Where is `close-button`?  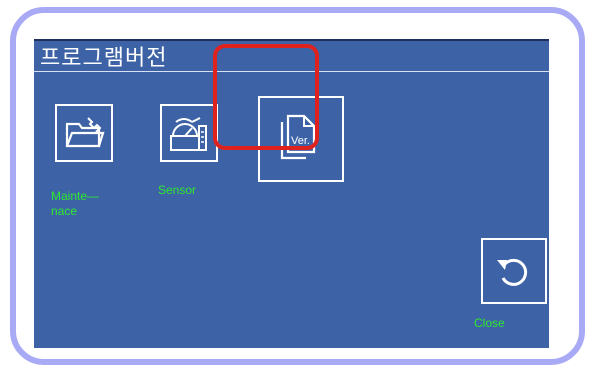
close-button is located at coordinates (514, 271).